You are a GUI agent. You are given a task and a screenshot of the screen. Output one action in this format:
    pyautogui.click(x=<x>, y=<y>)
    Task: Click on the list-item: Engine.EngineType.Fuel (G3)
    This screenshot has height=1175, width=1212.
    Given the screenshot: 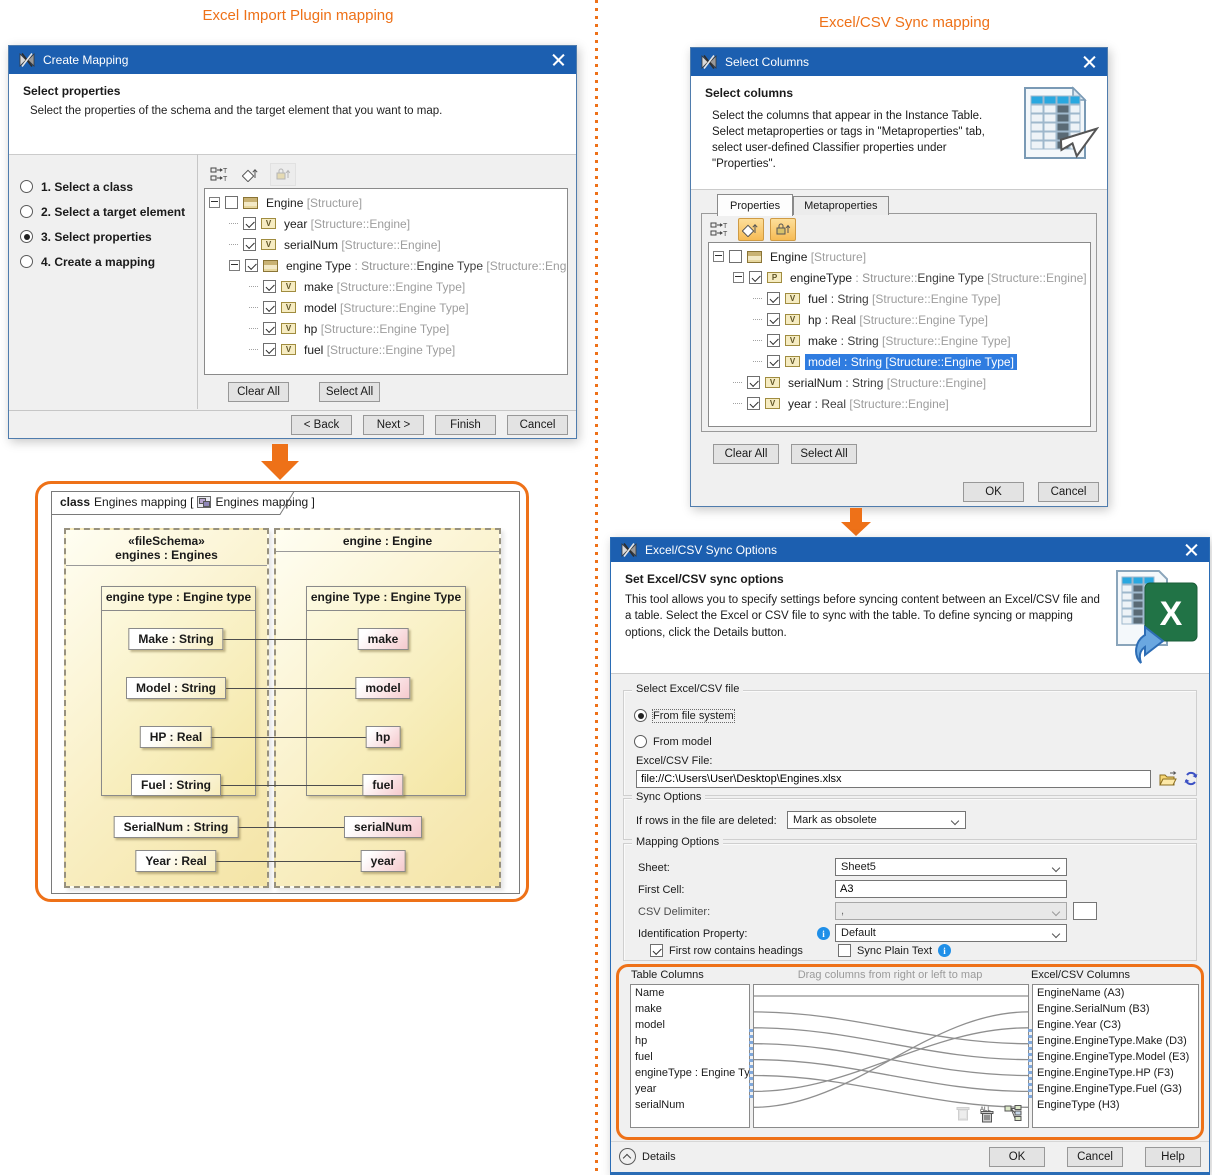 What is the action you would take?
    pyautogui.click(x=1115, y=1091)
    